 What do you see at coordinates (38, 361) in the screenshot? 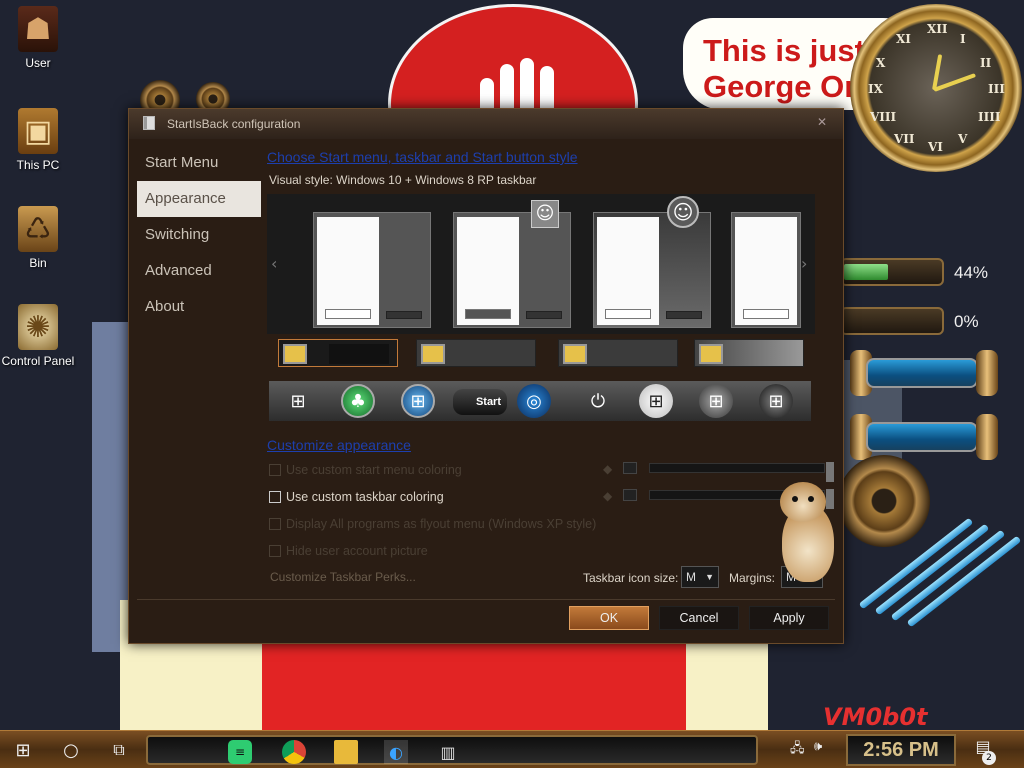
I see `desktop-icon-label: Control Panel` at bounding box center [38, 361].